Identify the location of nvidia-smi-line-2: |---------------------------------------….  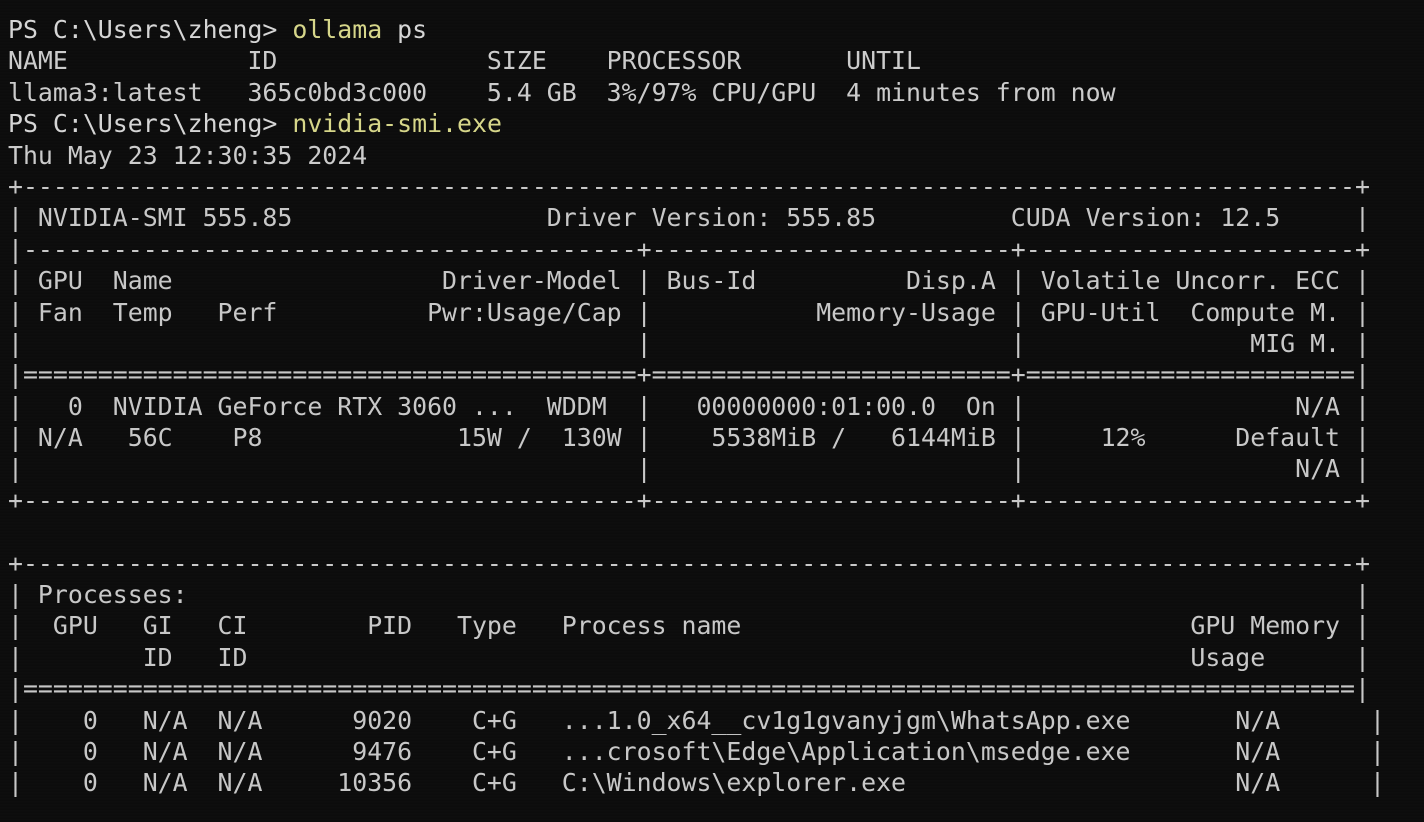
(689, 249).